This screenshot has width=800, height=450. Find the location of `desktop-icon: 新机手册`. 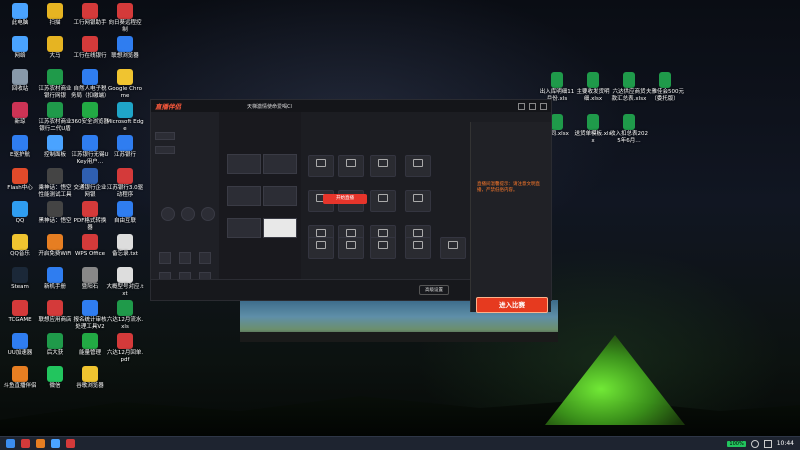

desktop-icon: 新机手册 is located at coordinates (55, 279).